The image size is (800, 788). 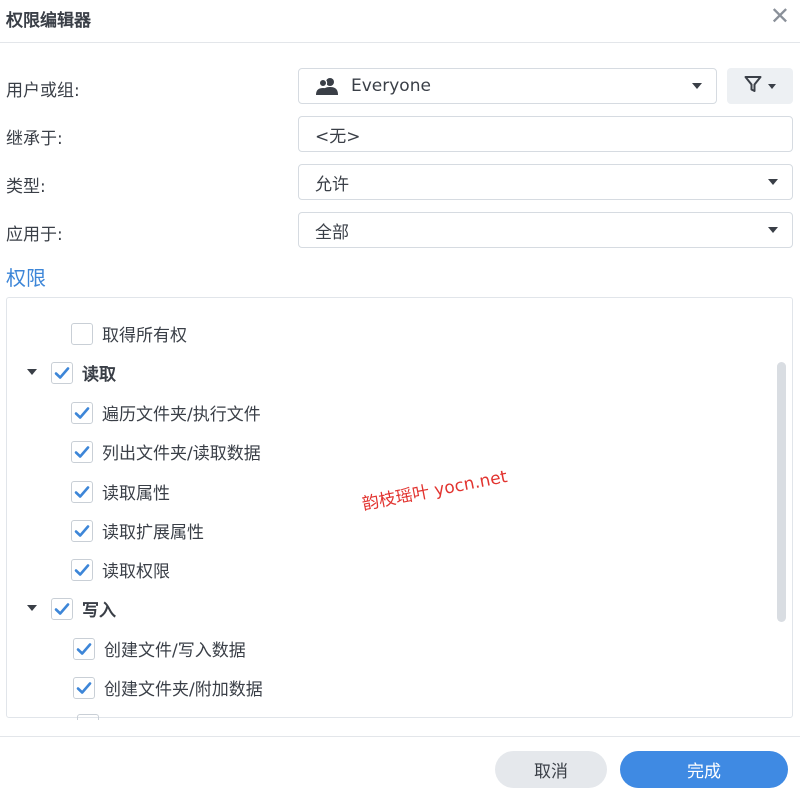 I want to click on footer-divider, so click(x=400, y=736).